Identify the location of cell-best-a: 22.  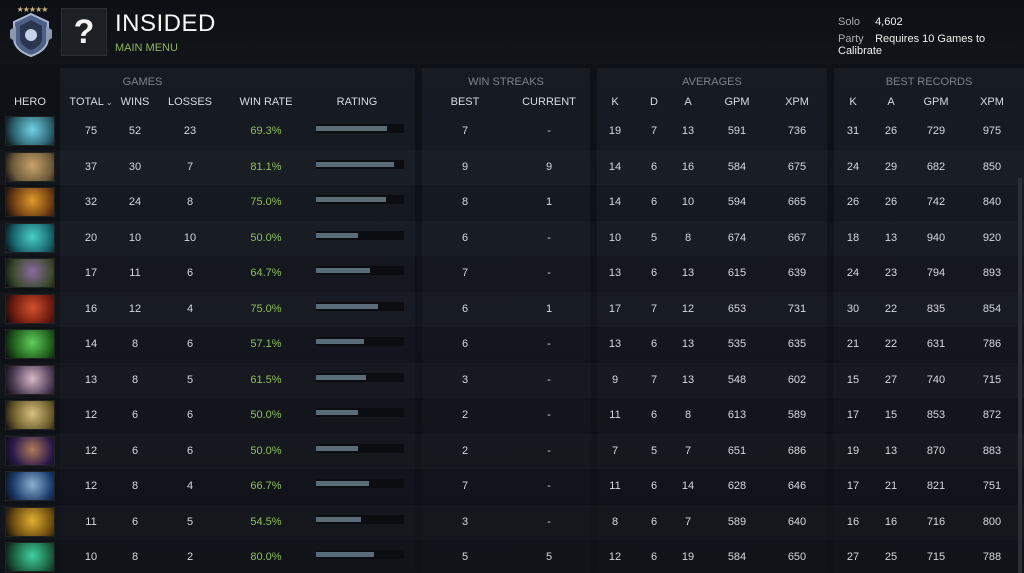
(891, 308).